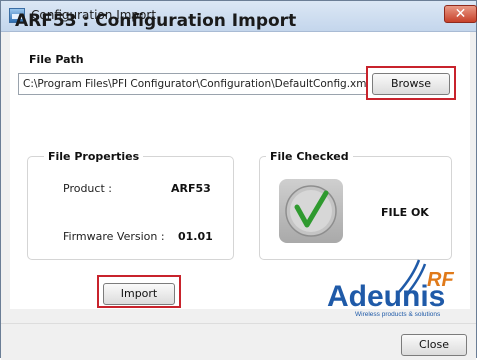 The width and height of the screenshot is (479, 360). Describe the element at coordinates (386, 296) in the screenshot. I see `logo-word: Adeunis` at that location.